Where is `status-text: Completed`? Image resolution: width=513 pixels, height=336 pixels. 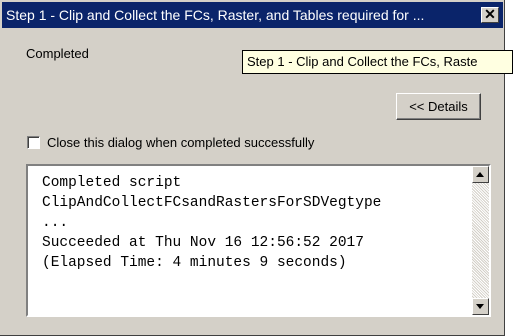 status-text: Completed is located at coordinates (57, 53).